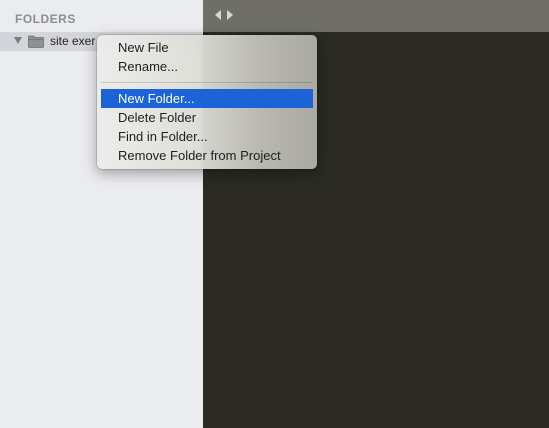  I want to click on tab-bar, so click(376, 16).